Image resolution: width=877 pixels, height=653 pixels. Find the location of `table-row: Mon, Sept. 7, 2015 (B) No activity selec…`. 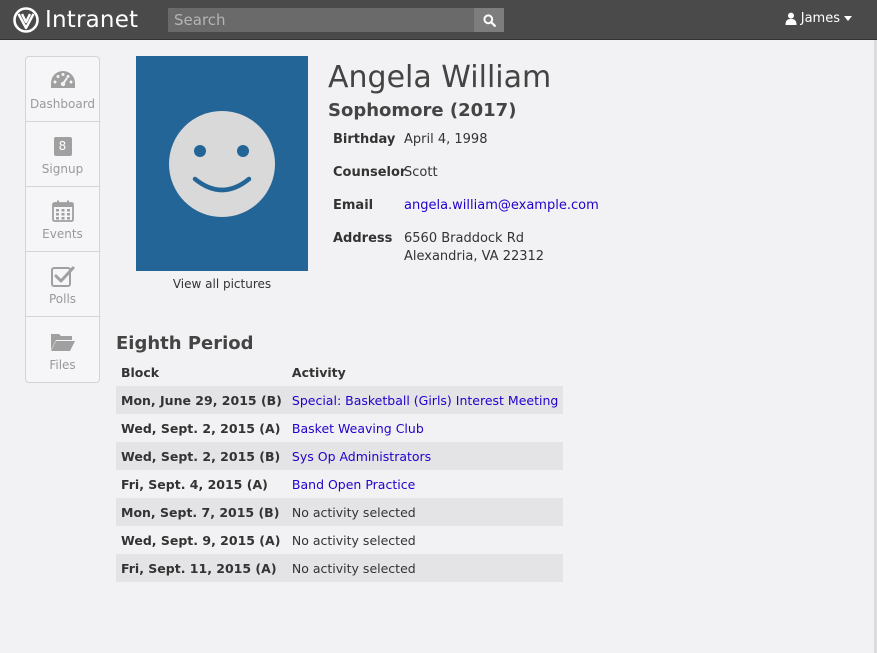

table-row: Mon, Sept. 7, 2015 (B) No activity selec… is located at coordinates (340, 512).